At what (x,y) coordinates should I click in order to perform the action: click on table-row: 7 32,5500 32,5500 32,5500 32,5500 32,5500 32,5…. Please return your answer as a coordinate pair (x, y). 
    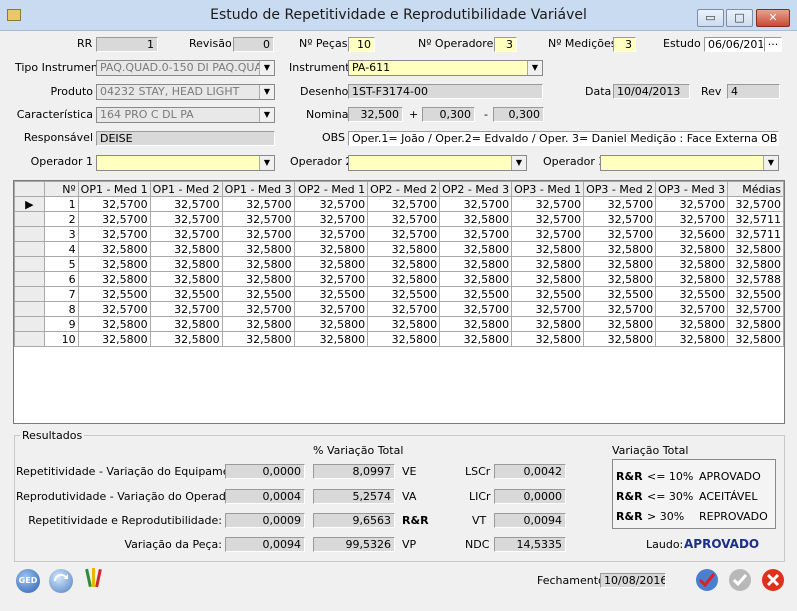
    Looking at the image, I should click on (399, 294).